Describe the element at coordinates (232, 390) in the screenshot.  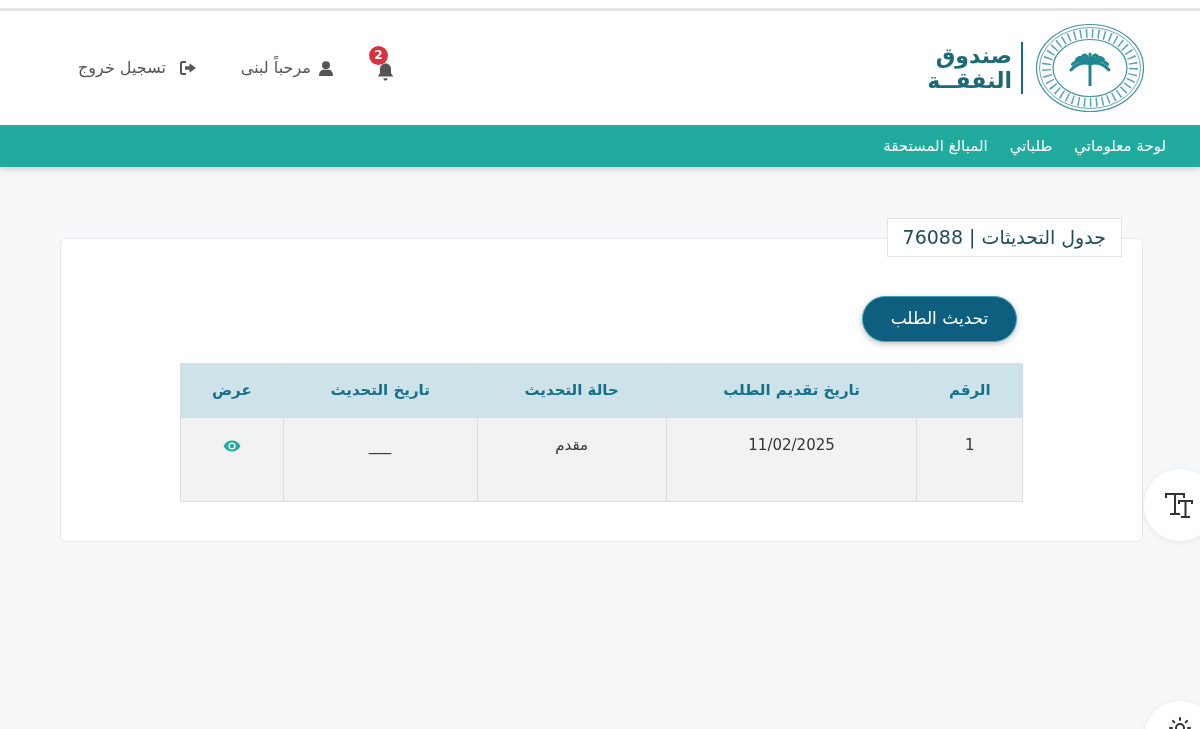
I see `column-header: عرض` at that location.